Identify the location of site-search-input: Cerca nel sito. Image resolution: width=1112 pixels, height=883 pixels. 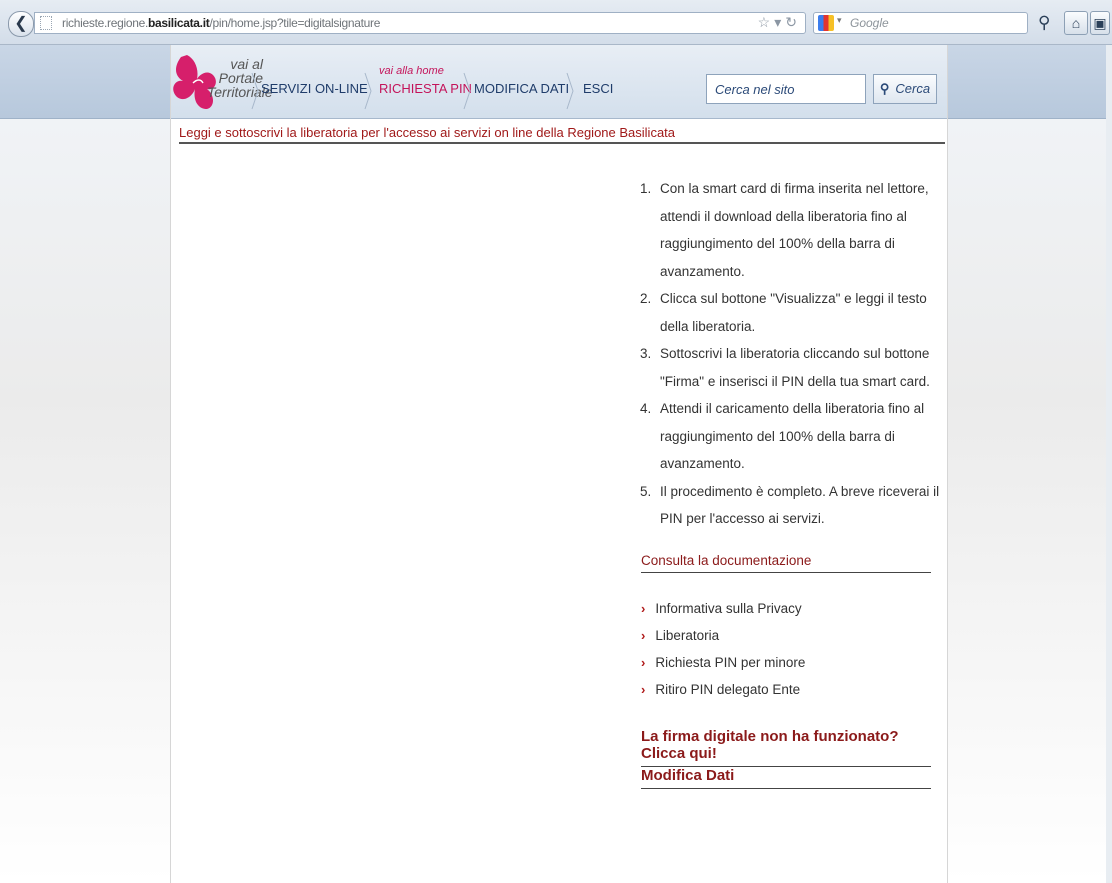
(786, 89).